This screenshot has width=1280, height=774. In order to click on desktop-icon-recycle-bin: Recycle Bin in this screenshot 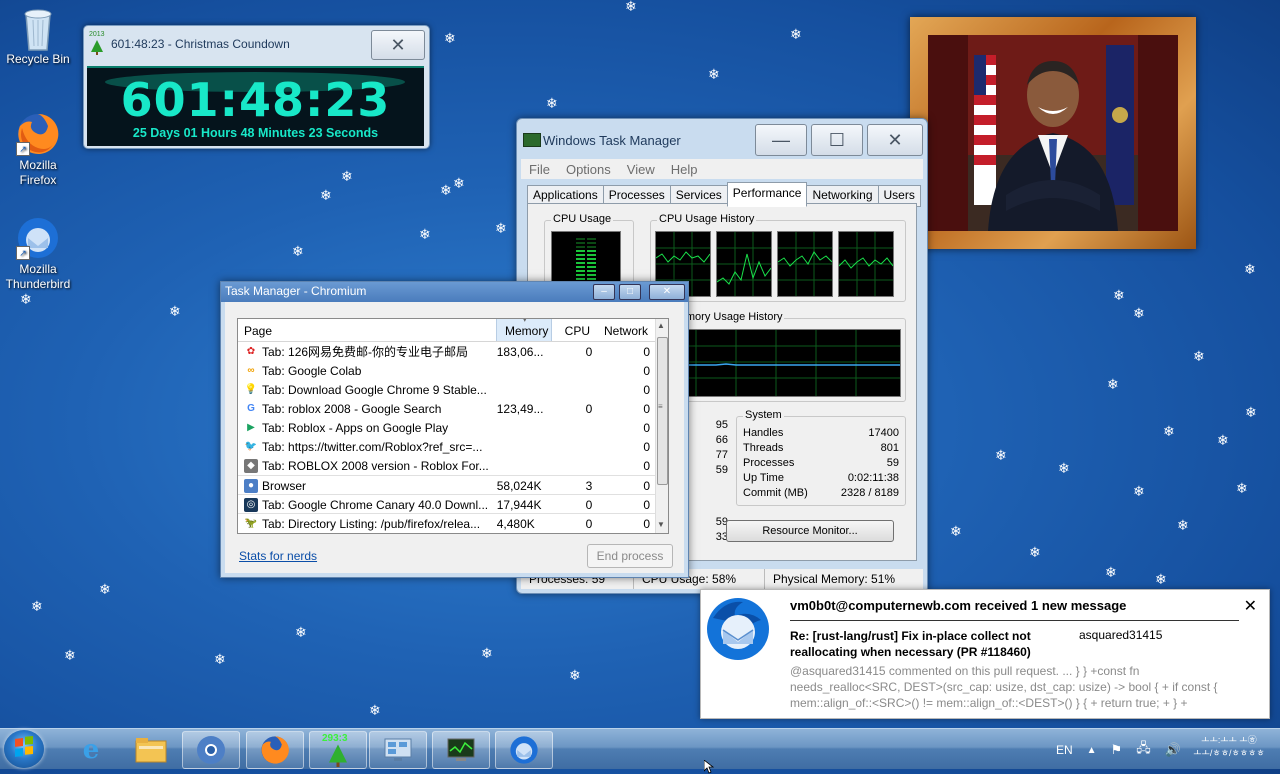, I will do `click(38, 36)`.